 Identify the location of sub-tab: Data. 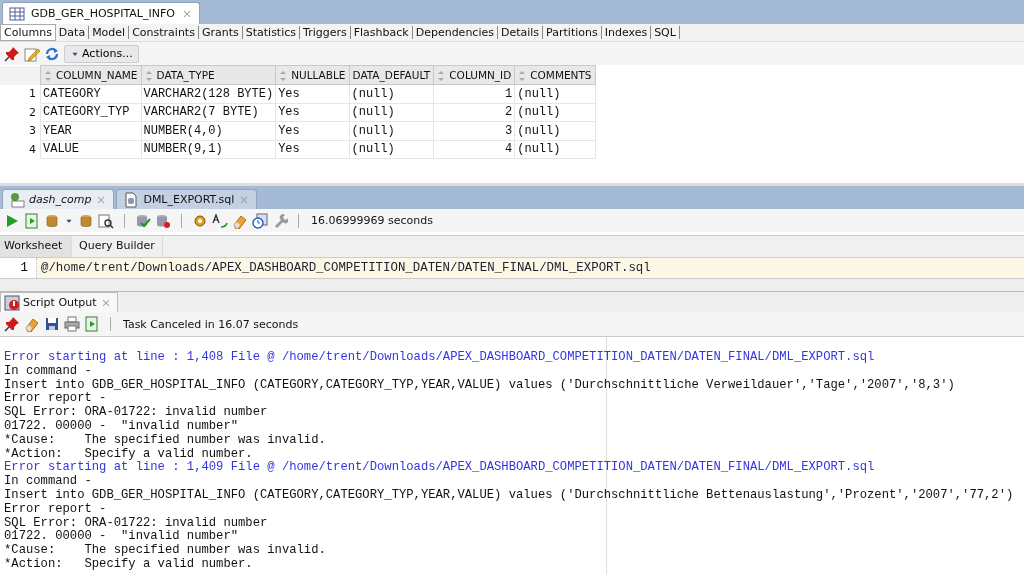
(72, 32).